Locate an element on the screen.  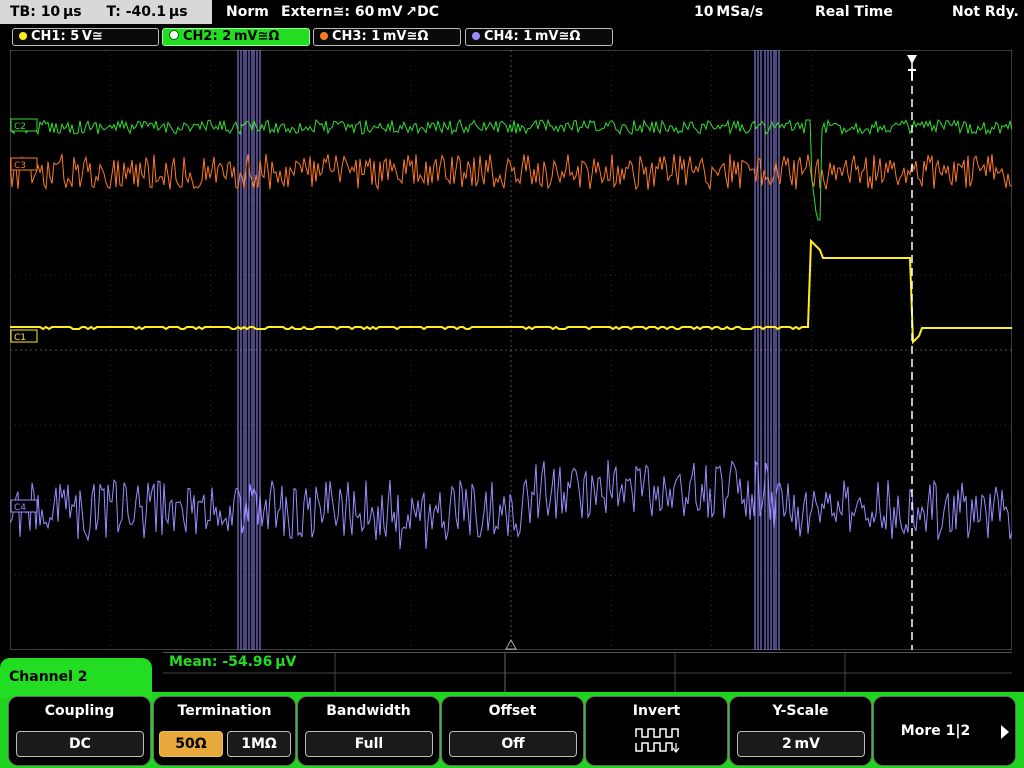
next-page-arrow-icon is located at coordinates (1005, 732).